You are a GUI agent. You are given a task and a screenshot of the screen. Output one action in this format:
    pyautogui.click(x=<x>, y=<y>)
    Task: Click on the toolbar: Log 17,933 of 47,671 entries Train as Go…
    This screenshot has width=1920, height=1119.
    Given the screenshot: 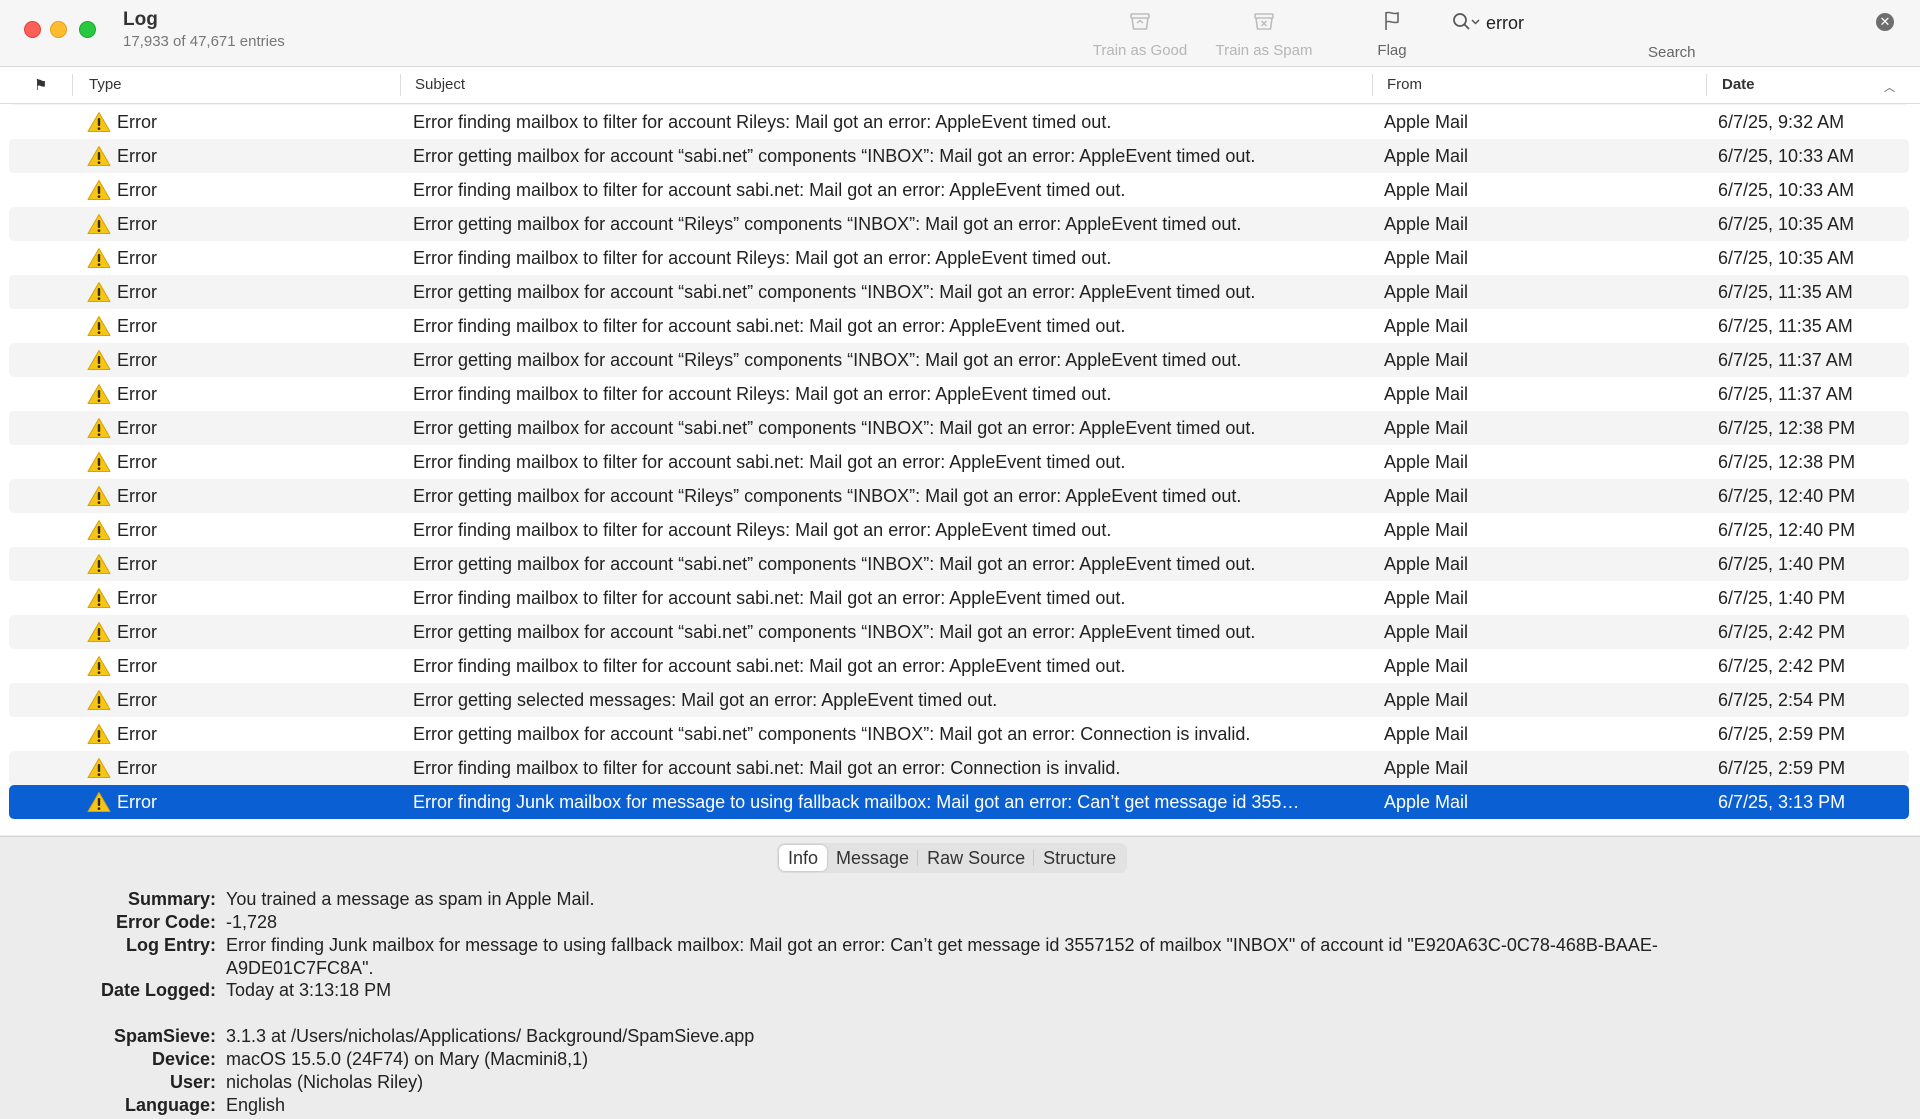 What is the action you would take?
    pyautogui.click(x=960, y=33)
    